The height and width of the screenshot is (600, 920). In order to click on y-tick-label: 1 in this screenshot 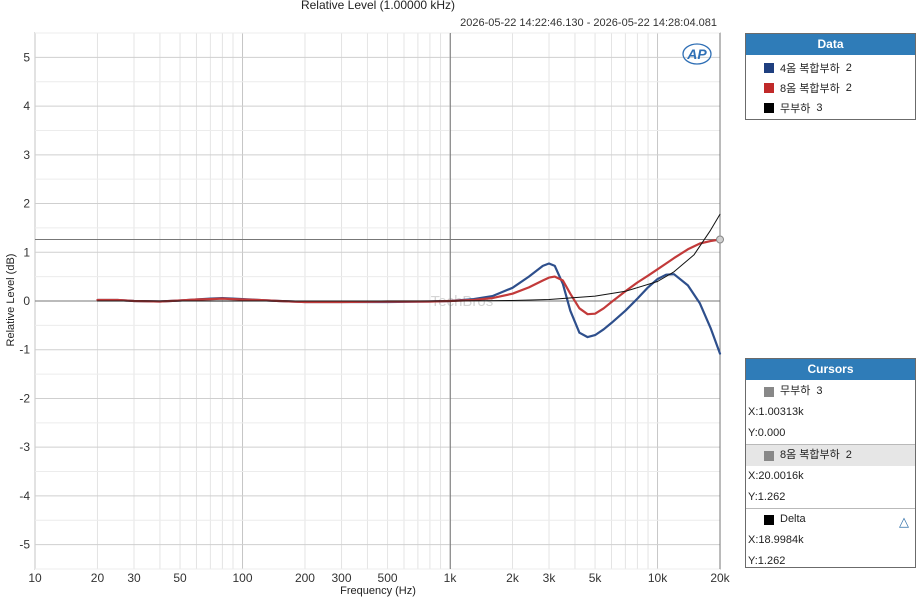, I will do `click(26, 252)`.